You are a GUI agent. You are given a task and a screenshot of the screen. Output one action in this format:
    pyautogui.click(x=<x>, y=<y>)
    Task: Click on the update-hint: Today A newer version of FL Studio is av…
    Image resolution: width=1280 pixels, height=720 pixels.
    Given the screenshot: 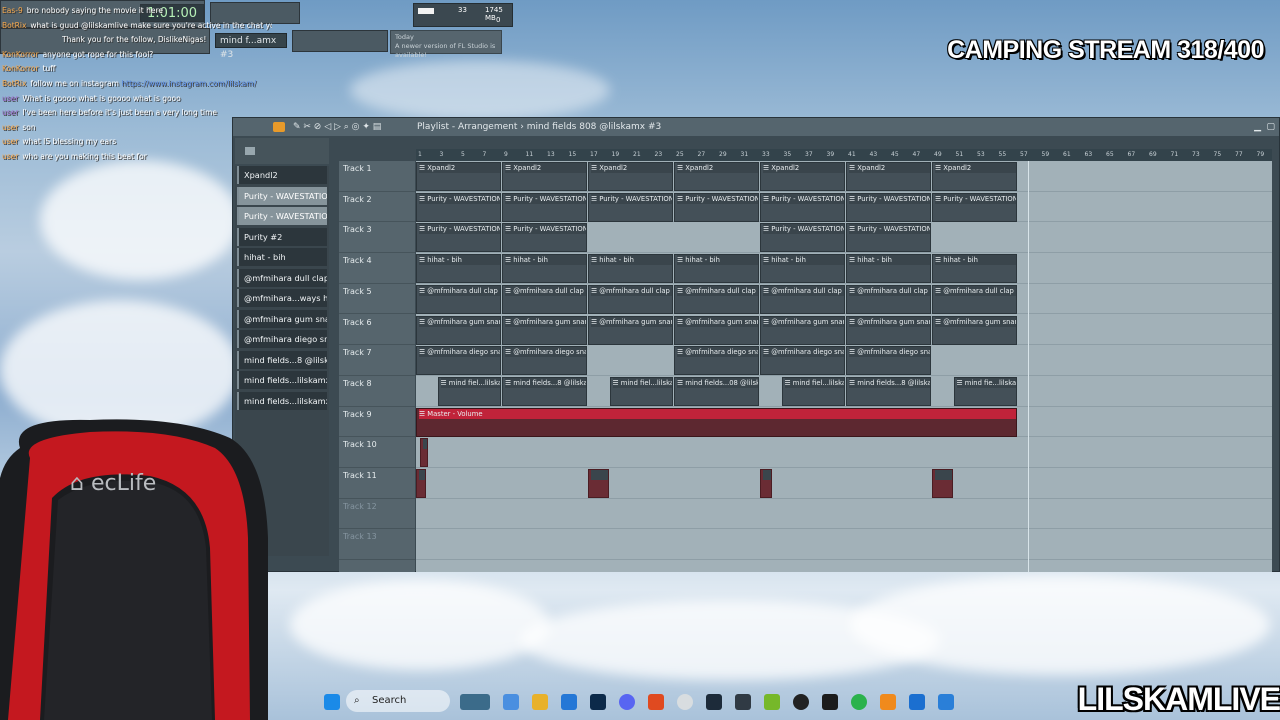 What is the action you would take?
    pyautogui.click(x=446, y=44)
    